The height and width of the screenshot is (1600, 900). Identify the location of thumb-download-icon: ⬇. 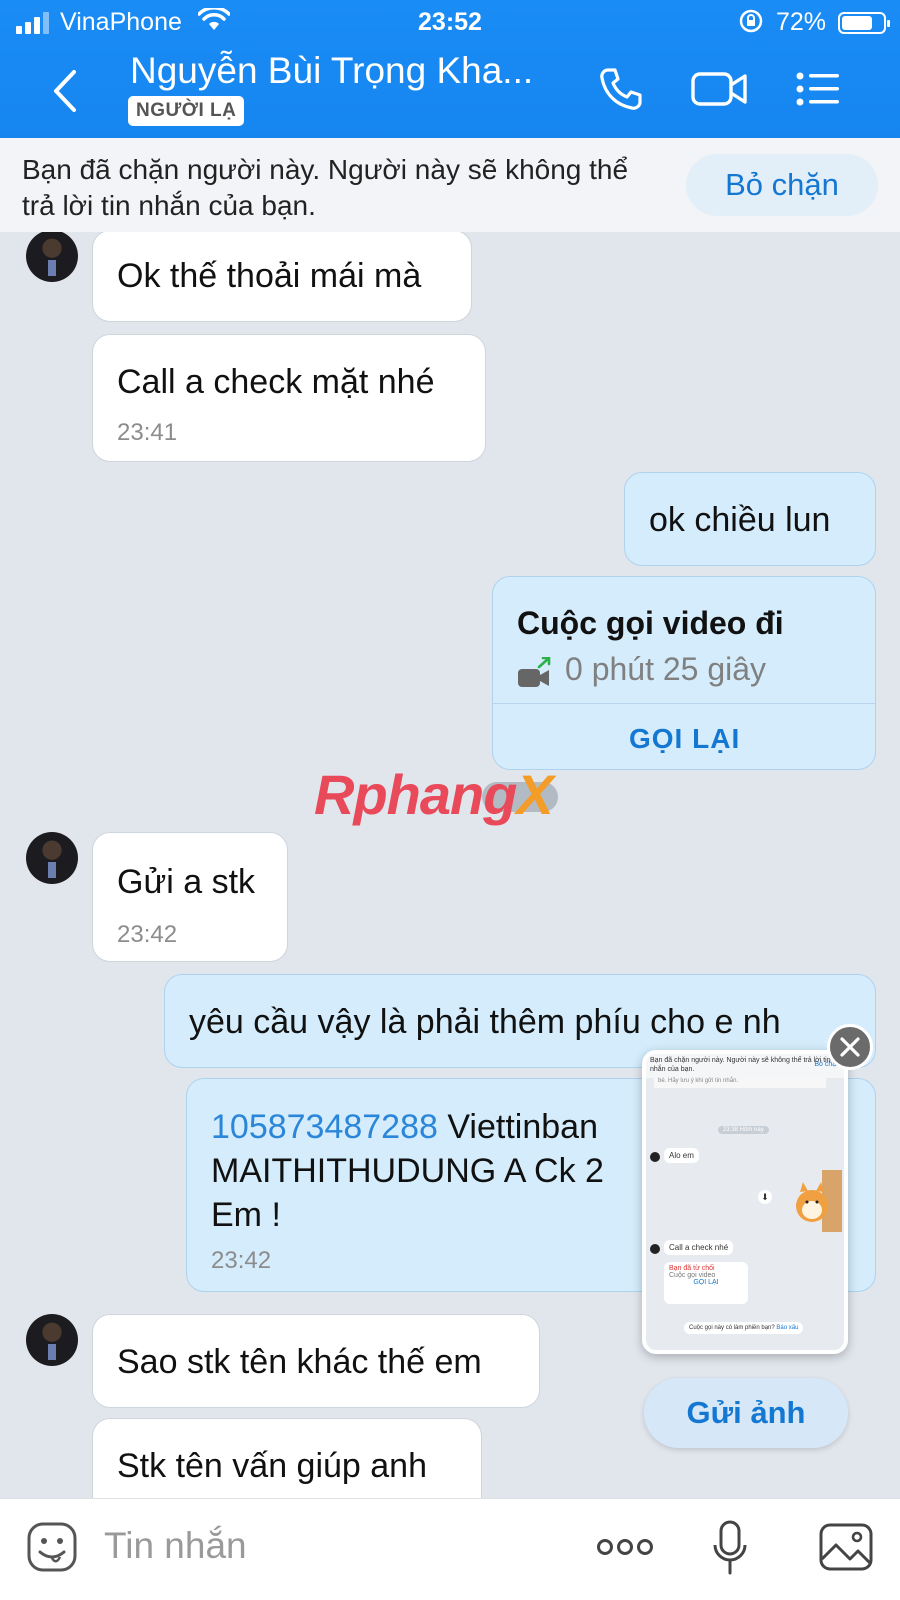
(765, 1197).